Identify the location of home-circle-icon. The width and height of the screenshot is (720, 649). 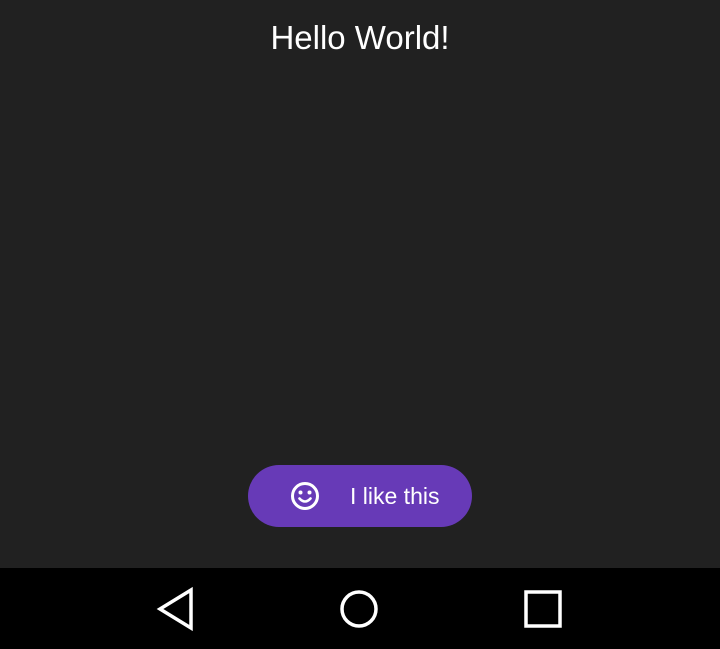
(359, 609).